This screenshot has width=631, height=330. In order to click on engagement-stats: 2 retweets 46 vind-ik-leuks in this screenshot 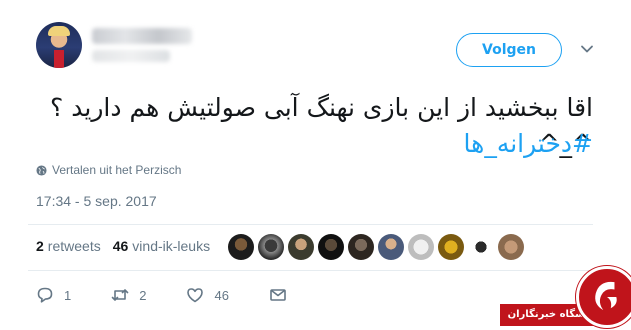, I will do `click(129, 246)`.